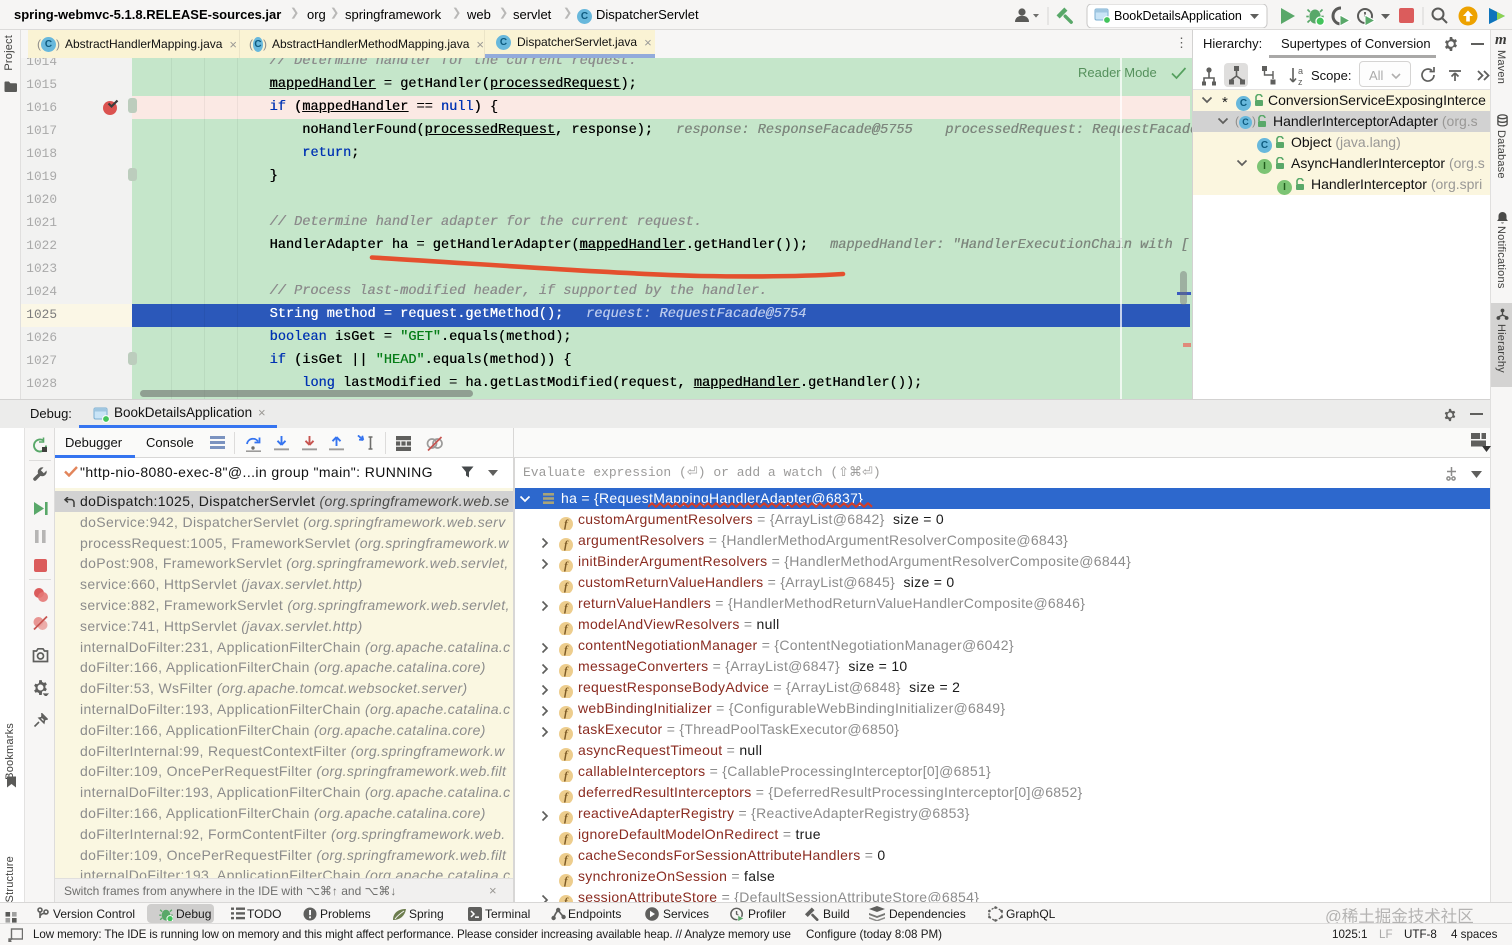 This screenshot has width=1512, height=945. Describe the element at coordinates (1178, 16) in the screenshot. I see `svg-text: BookDetailsApplication` at that location.